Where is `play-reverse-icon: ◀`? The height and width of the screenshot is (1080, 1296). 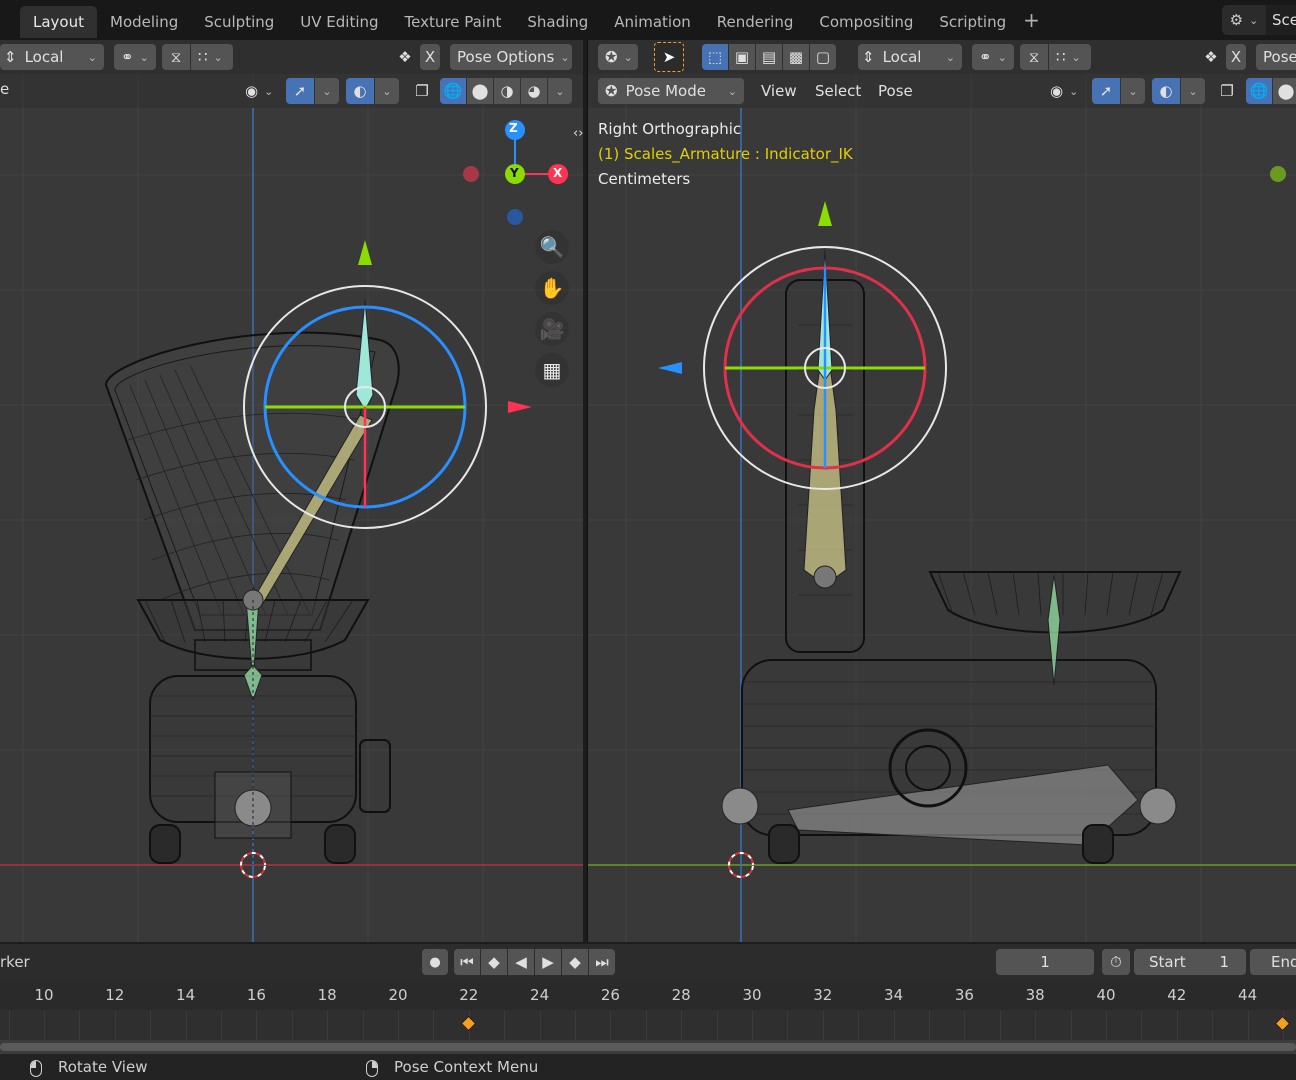
play-reverse-icon: ◀ is located at coordinates (521, 962).